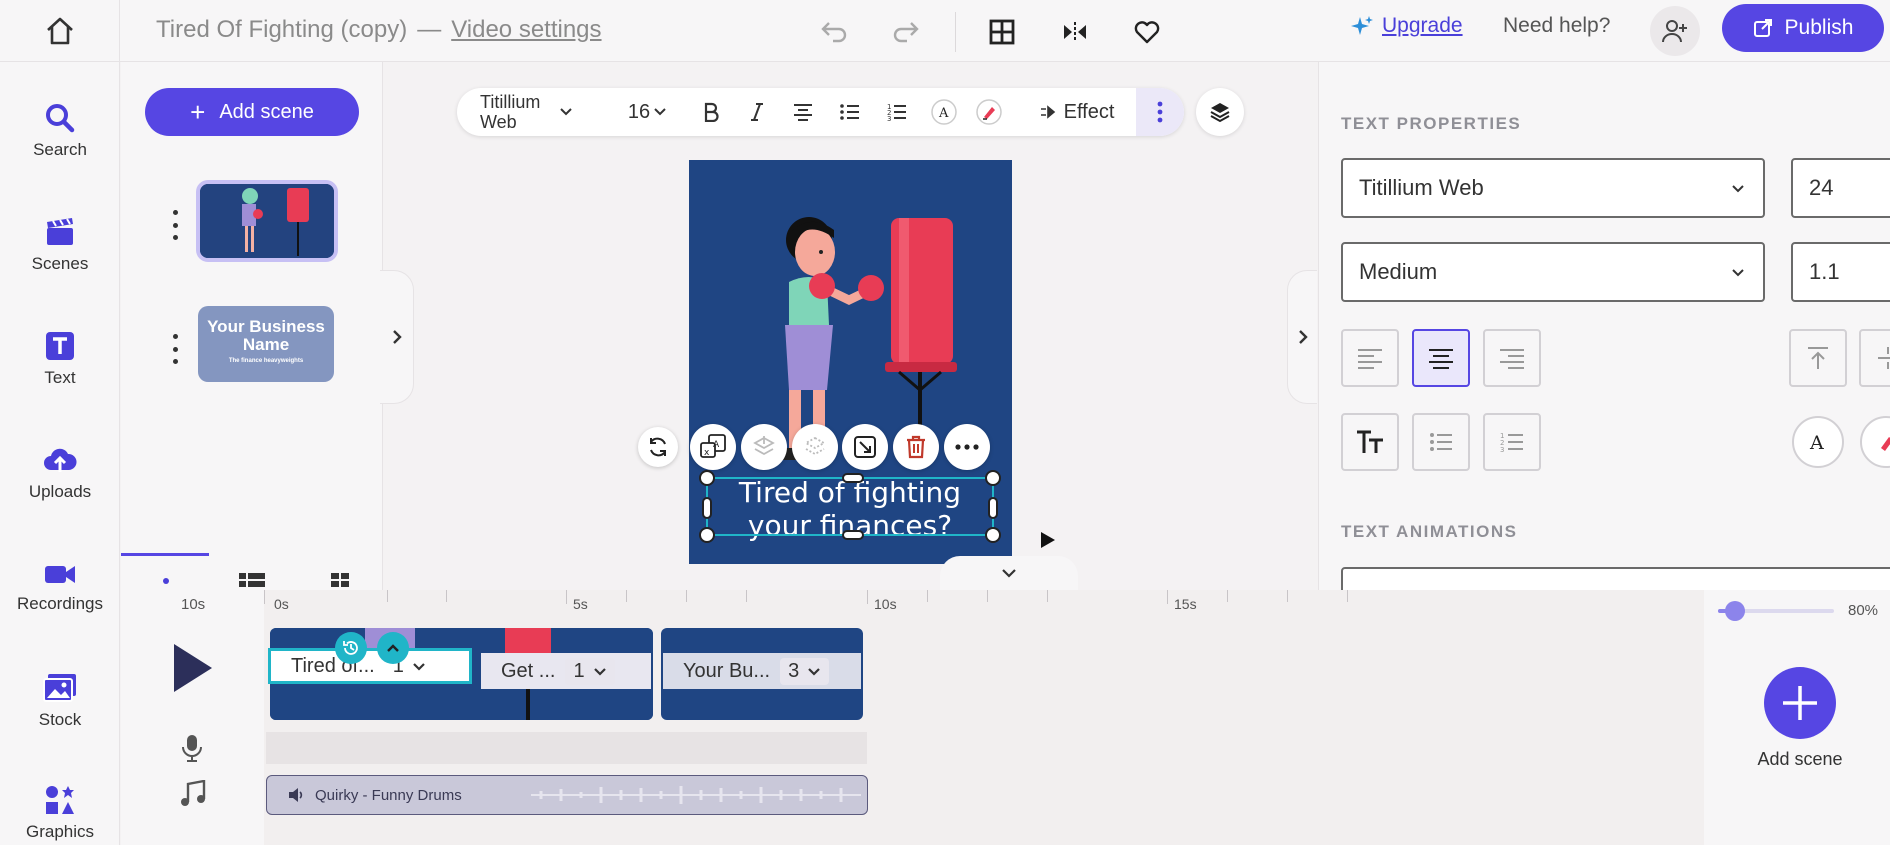 Image resolution: width=1890 pixels, height=845 pixels. Describe the element at coordinates (1147, 32) in the screenshot. I see `favorite-button` at that location.